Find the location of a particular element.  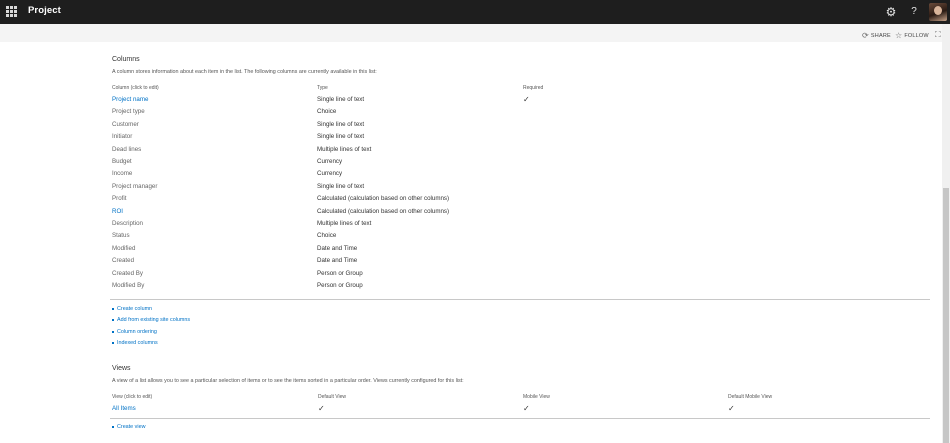

app-title: Project is located at coordinates (44, 10).